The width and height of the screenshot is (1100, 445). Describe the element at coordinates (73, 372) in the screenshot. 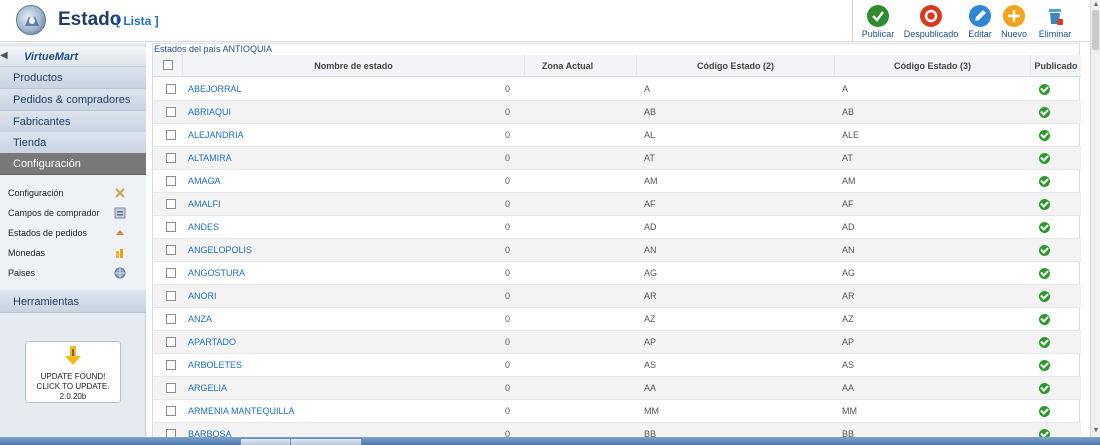

I see `update-notice-button: UPDATE FOUND! CLICK TO UPDATE. 2.0.20b` at that location.